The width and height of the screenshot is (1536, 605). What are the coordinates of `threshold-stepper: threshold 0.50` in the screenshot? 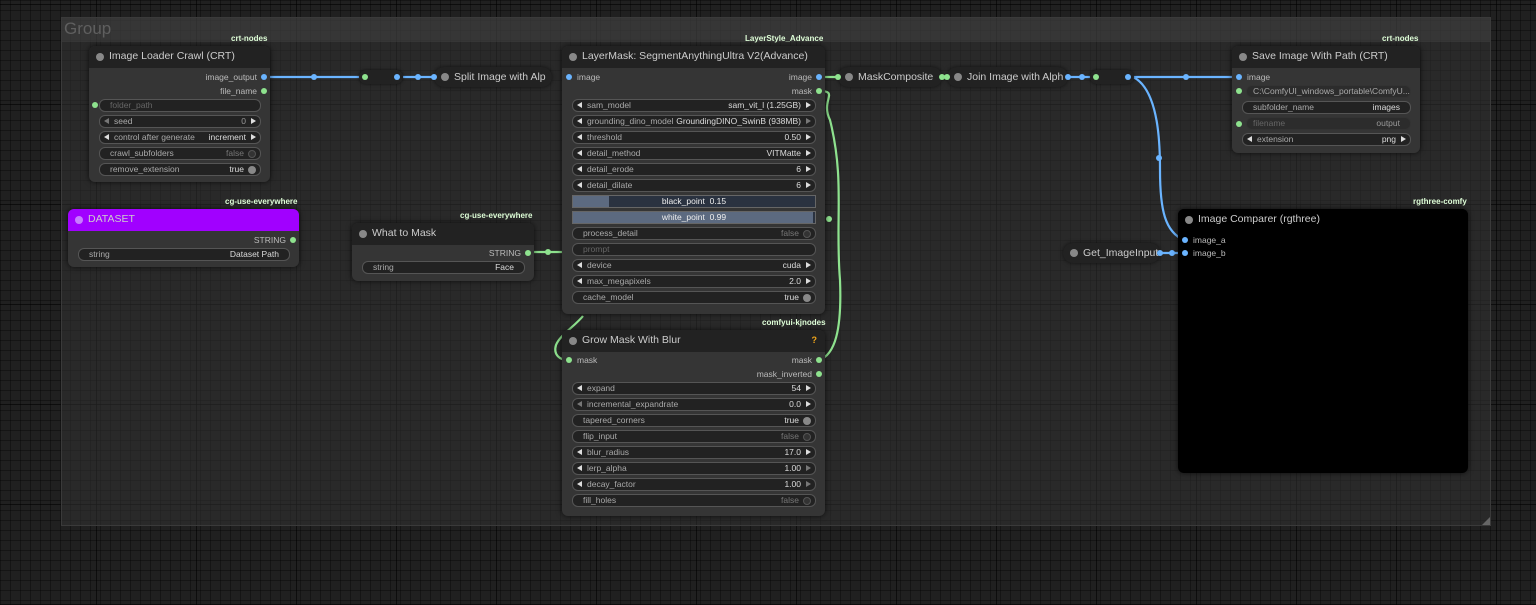 It's located at (694, 137).